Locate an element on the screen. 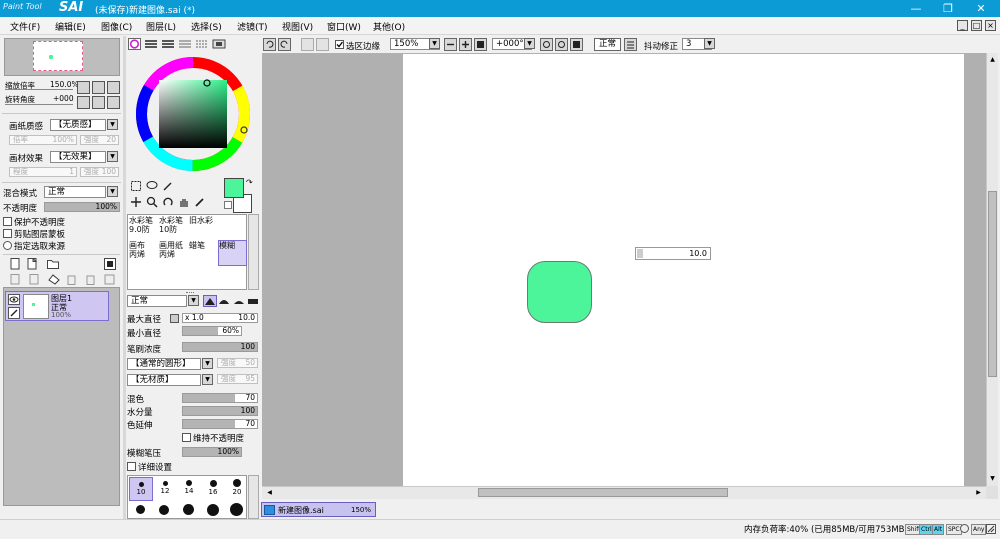 This screenshot has height=539, width=1000. opacity-slider: 100% is located at coordinates (82, 207).